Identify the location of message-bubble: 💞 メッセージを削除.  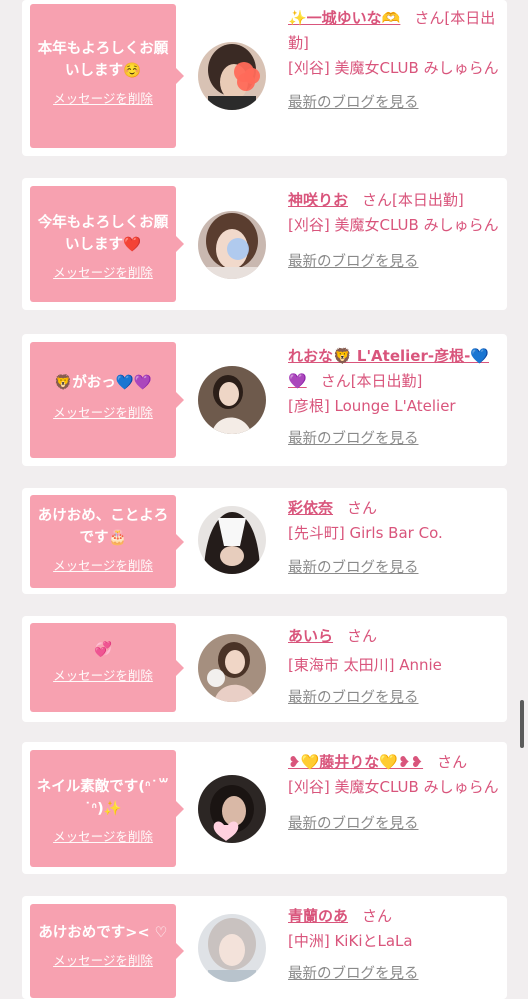
(107, 667).